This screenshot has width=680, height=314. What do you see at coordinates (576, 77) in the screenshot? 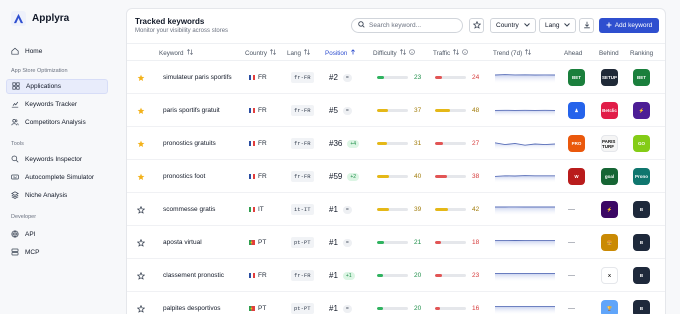
I see `ahead-app-icon: BET` at bounding box center [576, 77].